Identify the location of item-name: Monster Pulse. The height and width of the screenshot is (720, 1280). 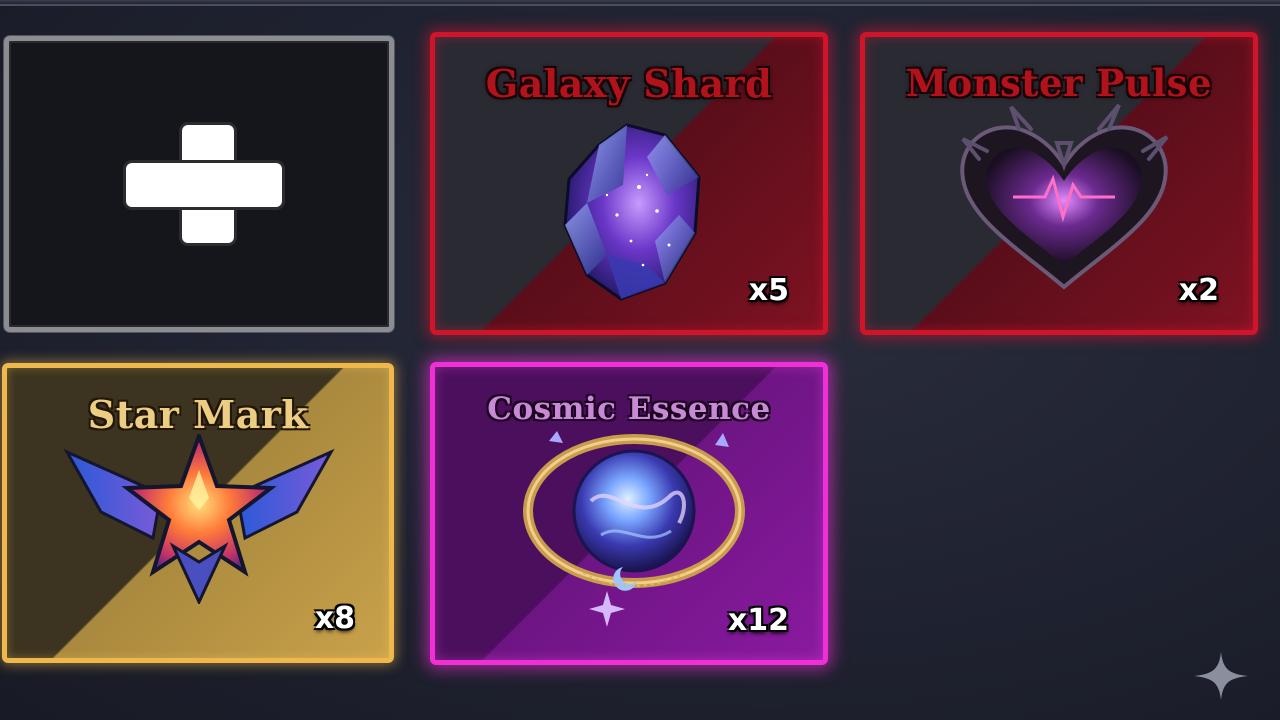
(1059, 83).